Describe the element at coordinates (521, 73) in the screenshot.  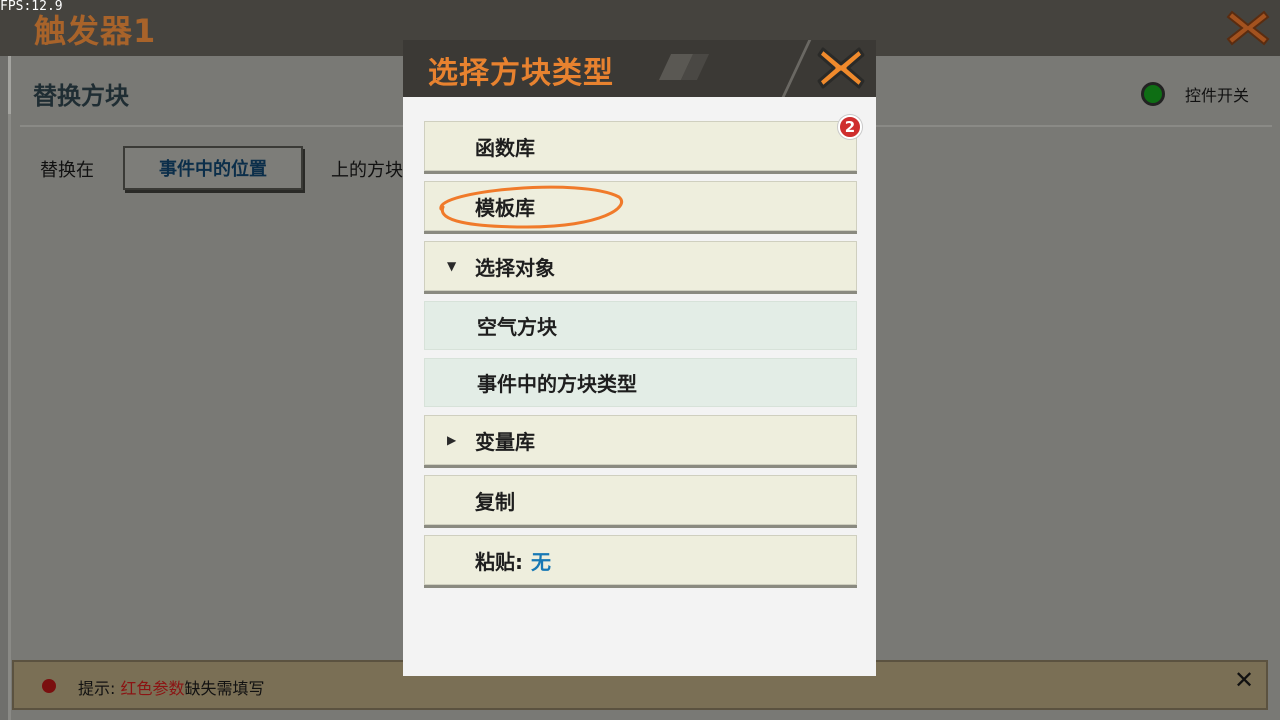
I see `dialog-title: 选择方块类型` at that location.